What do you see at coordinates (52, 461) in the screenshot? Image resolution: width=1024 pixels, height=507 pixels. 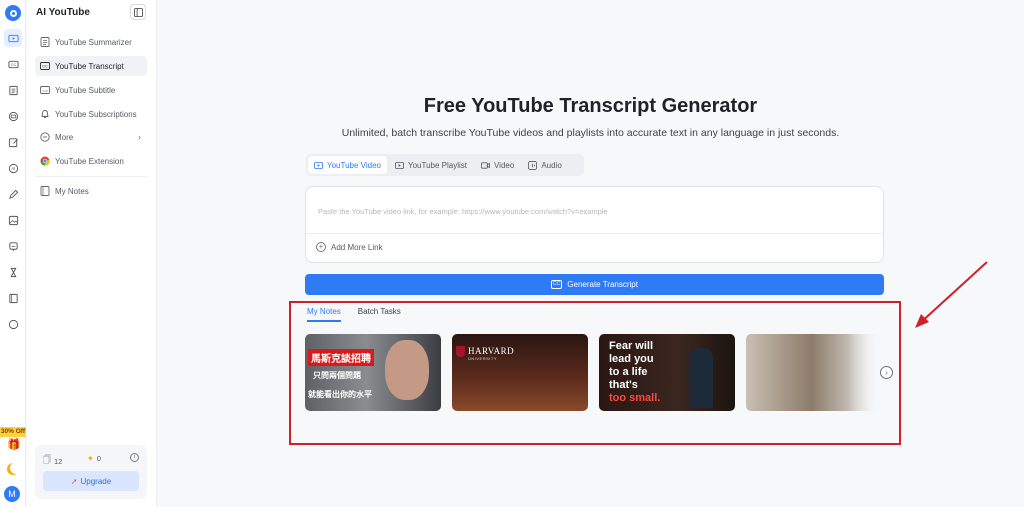 I see `files-count: 🗍 12` at bounding box center [52, 461].